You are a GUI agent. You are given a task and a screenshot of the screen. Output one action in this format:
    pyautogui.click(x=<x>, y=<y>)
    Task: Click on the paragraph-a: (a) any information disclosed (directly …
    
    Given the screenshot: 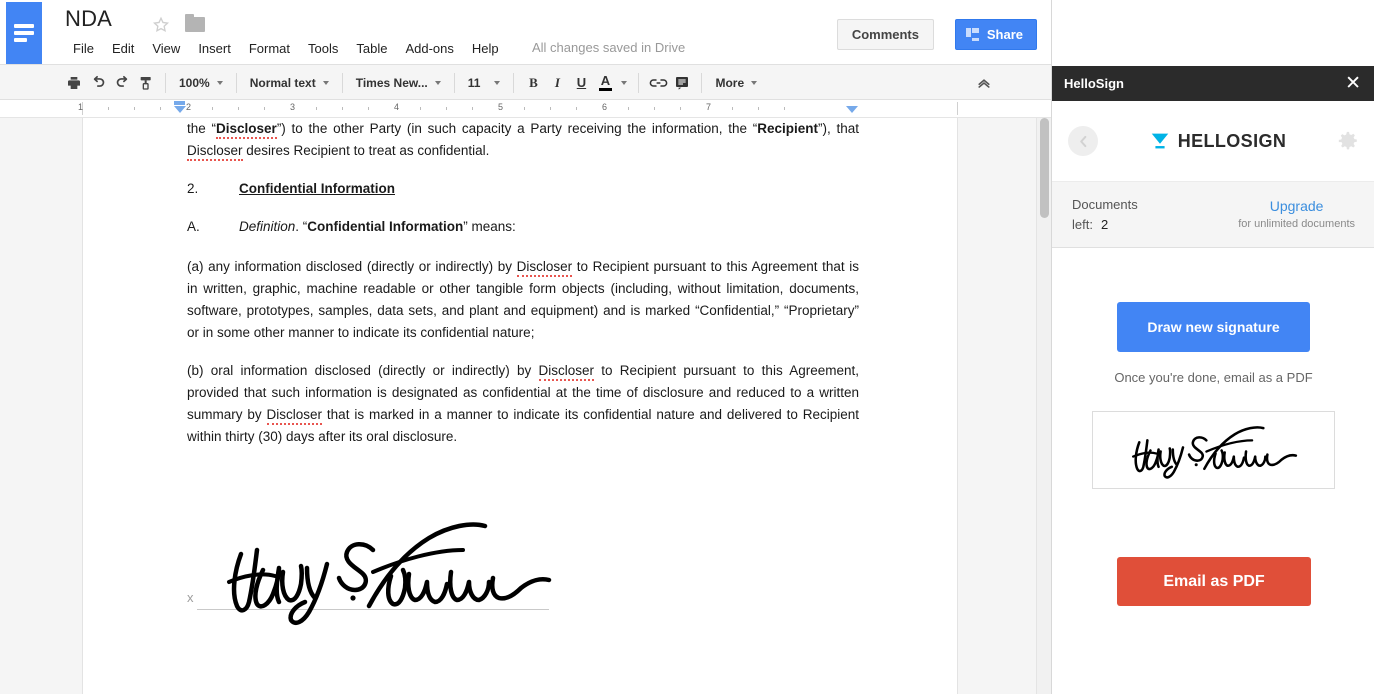 What is the action you would take?
    pyautogui.click(x=523, y=299)
    